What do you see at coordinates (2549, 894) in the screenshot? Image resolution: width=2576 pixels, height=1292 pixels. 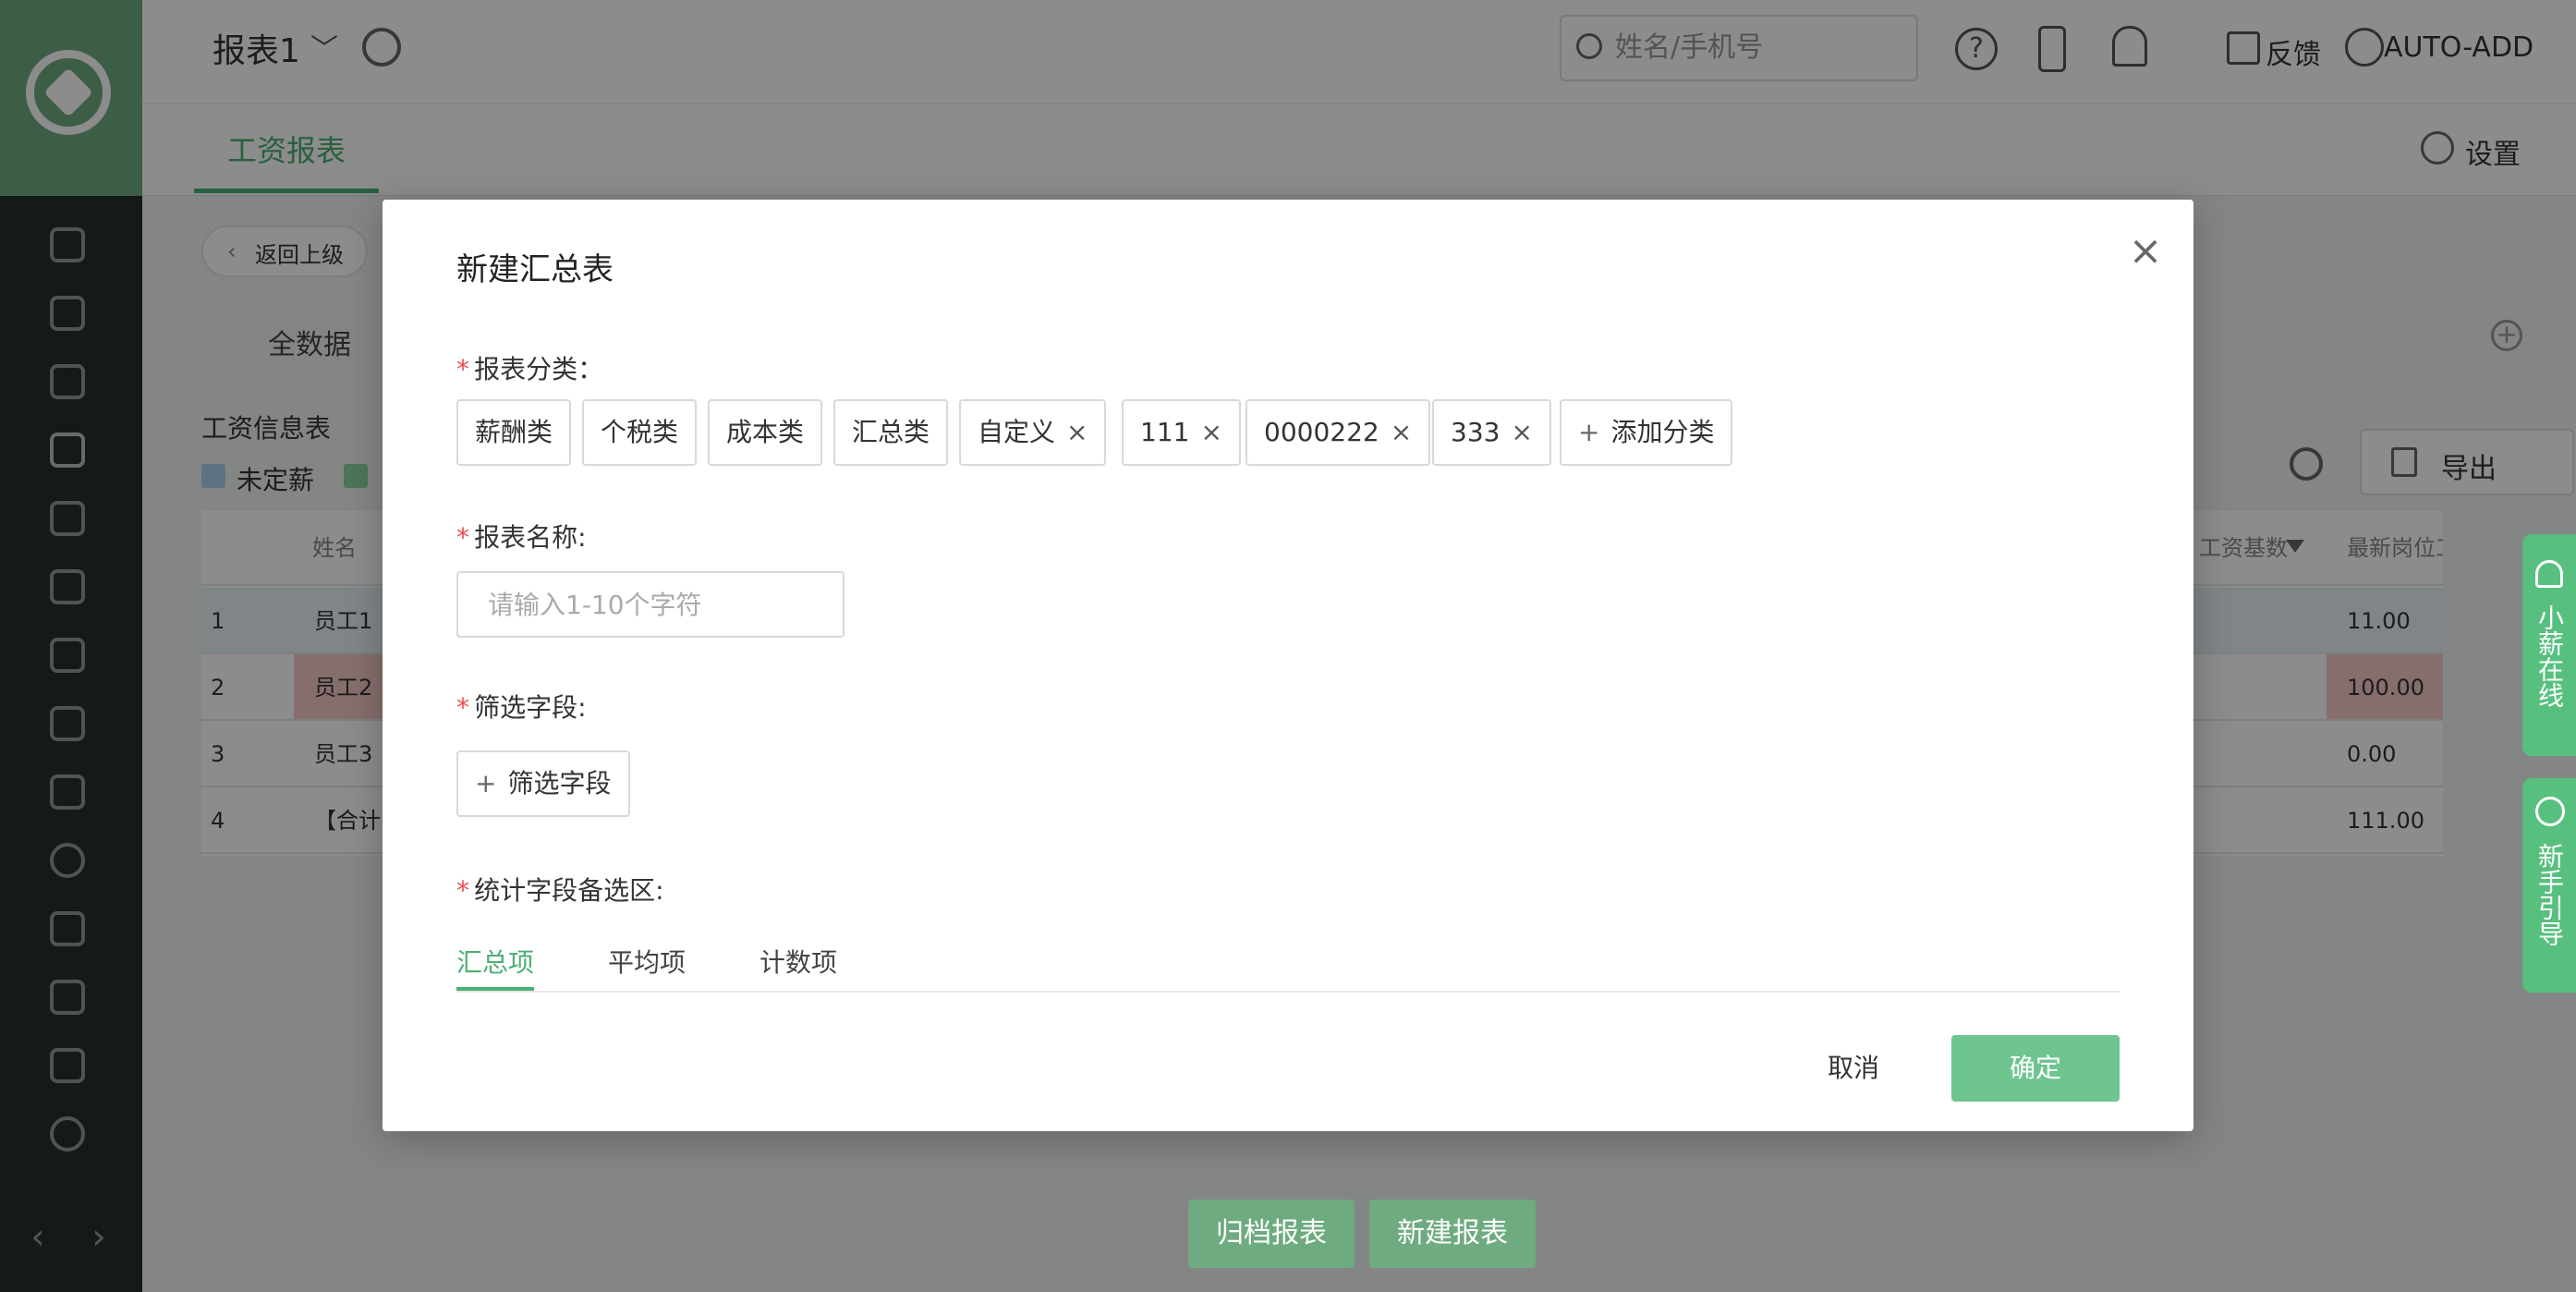 I see `beginner-guide-label: 新手引导` at bounding box center [2549, 894].